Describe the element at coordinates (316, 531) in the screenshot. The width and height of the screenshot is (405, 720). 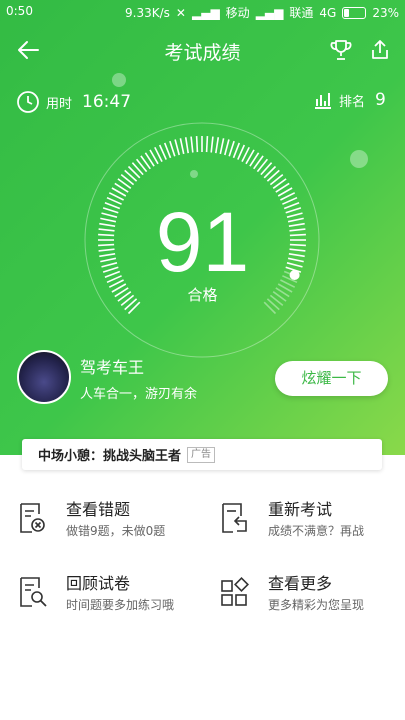
I see `action-subtitle: 成绩不满意？再战` at that location.